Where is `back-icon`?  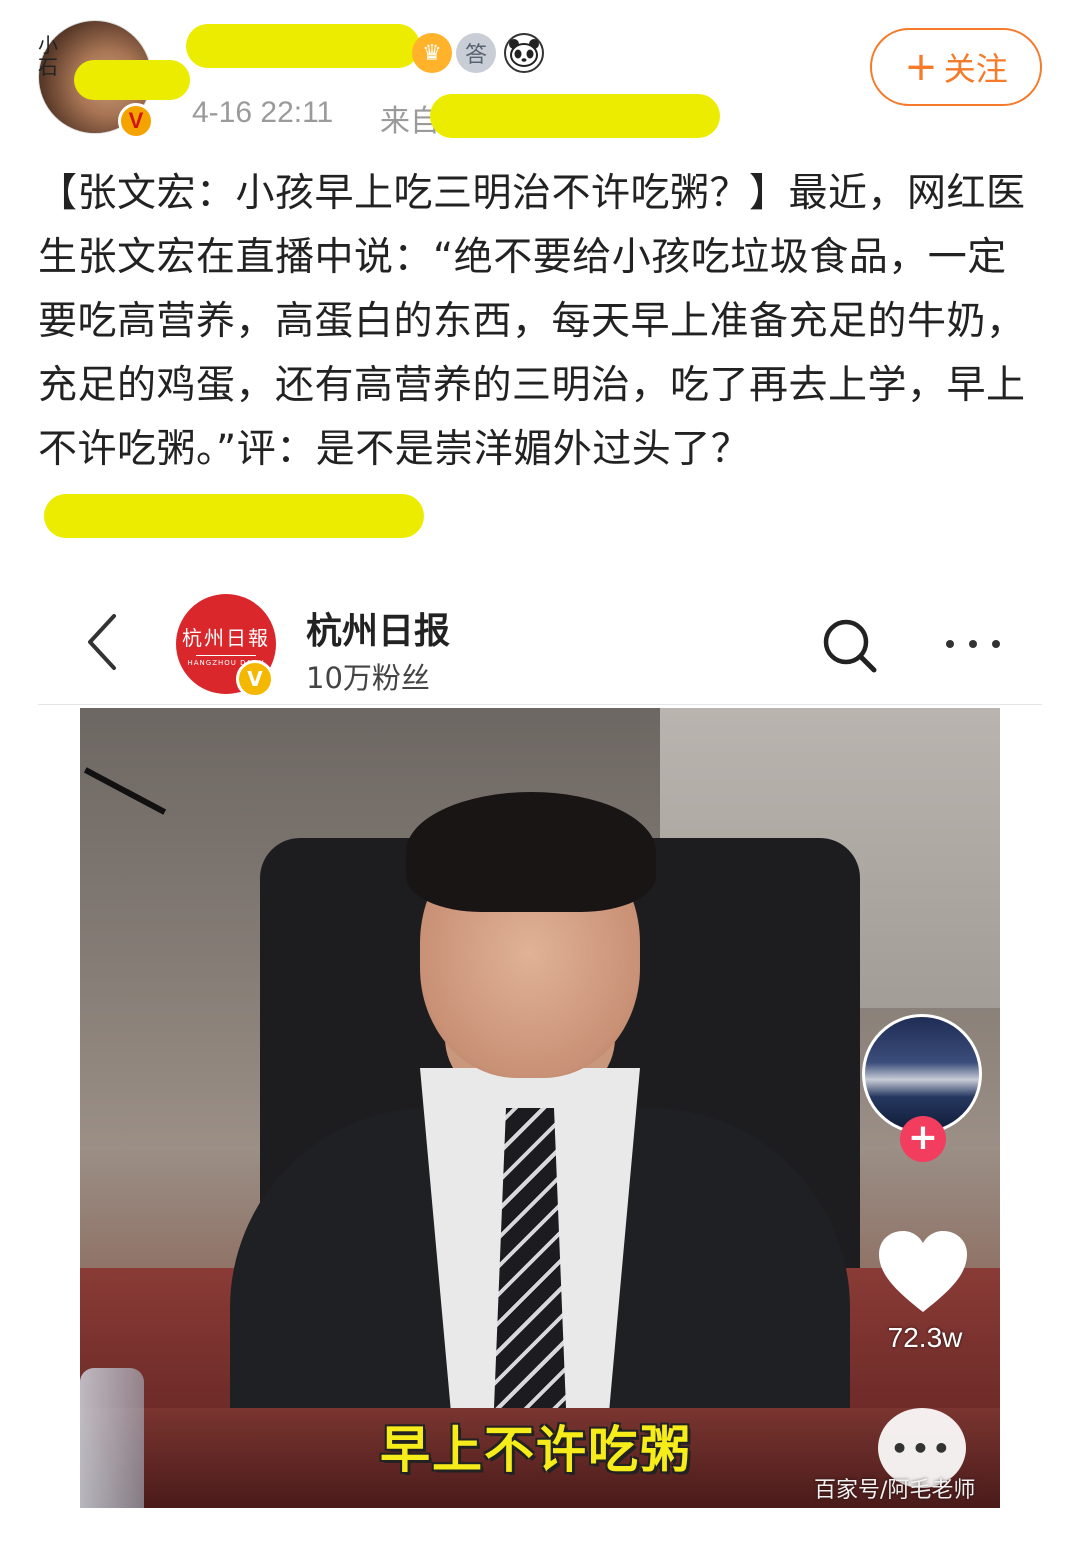 back-icon is located at coordinates (102, 642).